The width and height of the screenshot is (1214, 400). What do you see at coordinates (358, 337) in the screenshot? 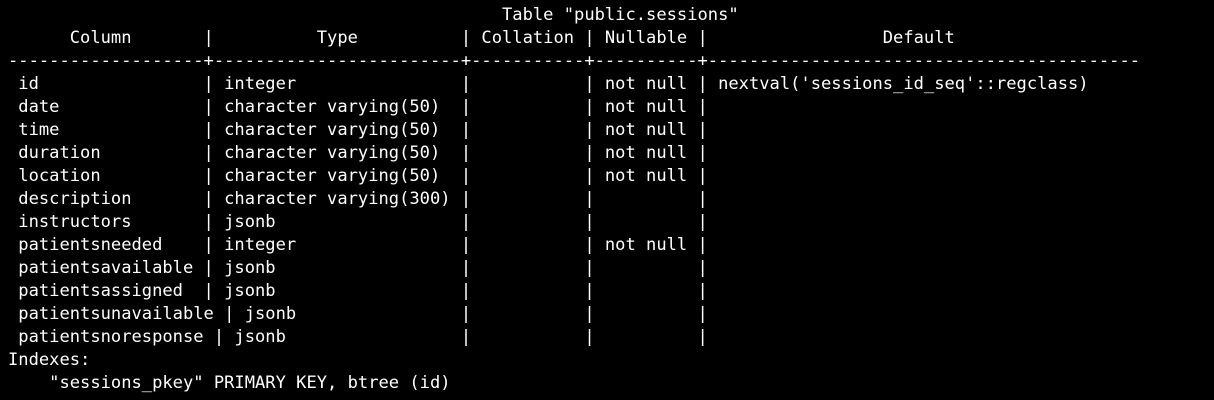
I see `table-row: patientsnoresponse | jsonb | | |` at bounding box center [358, 337].